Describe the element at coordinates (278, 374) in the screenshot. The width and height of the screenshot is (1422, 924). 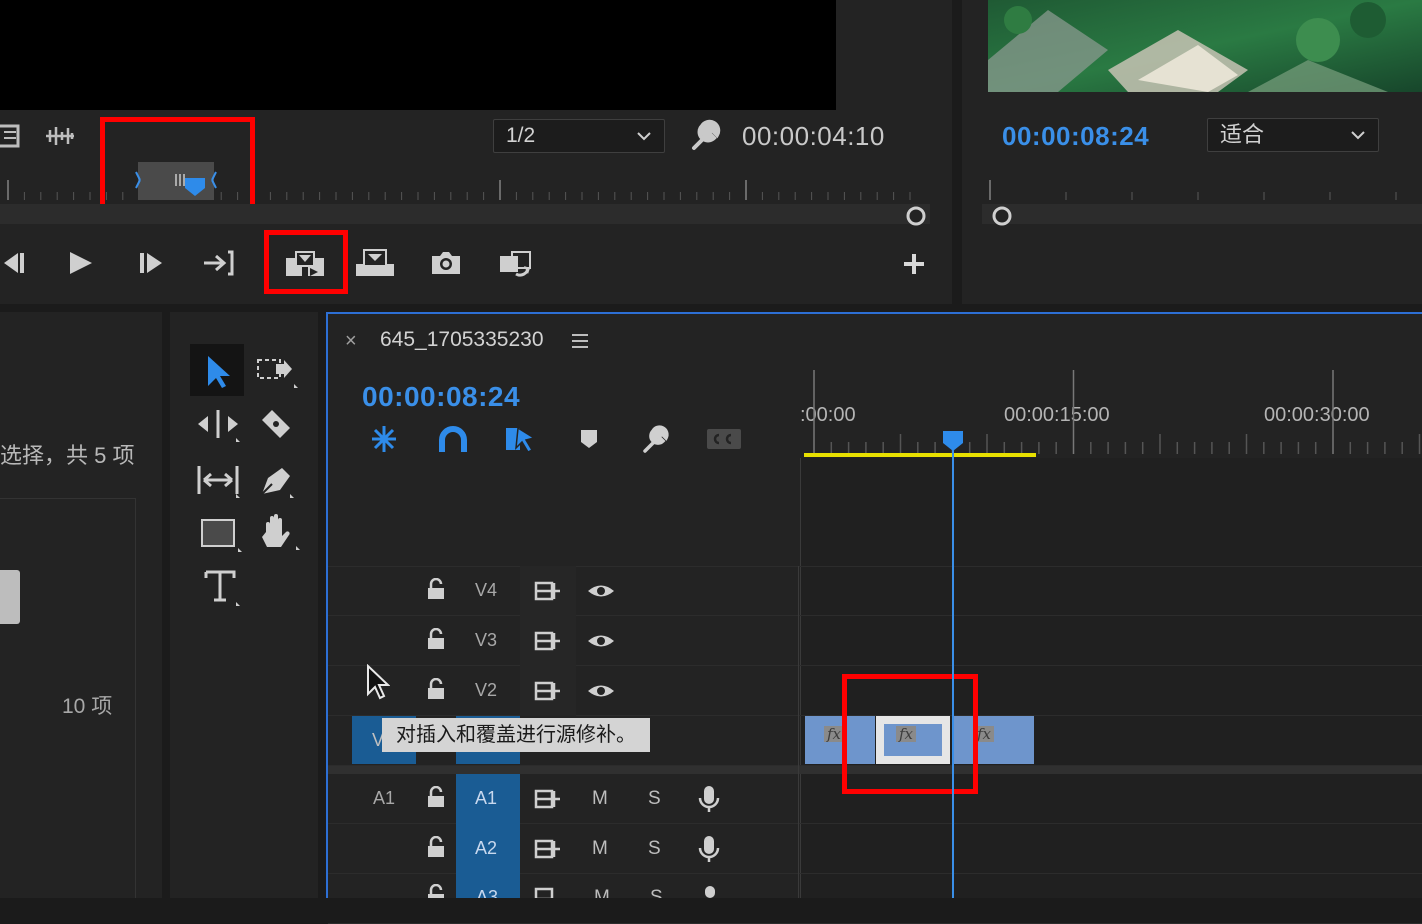
I see `track-select-tool-icon` at that location.